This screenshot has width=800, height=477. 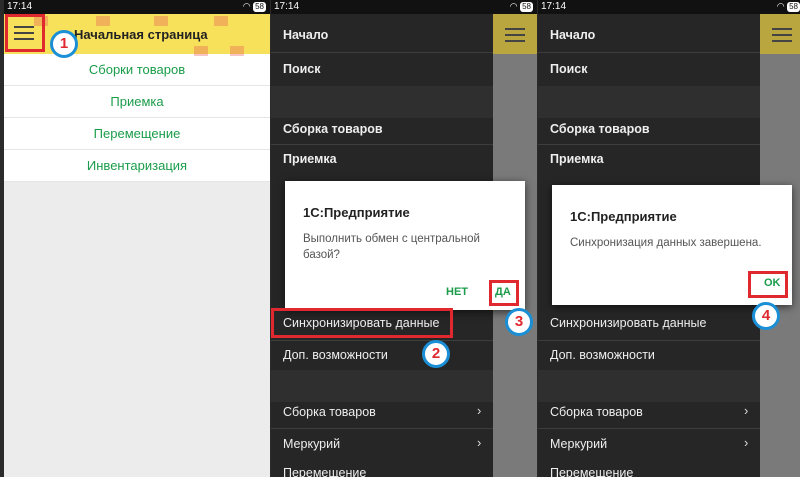 What do you see at coordinates (766, 316) in the screenshot?
I see `step-badge-4: 4` at bounding box center [766, 316].